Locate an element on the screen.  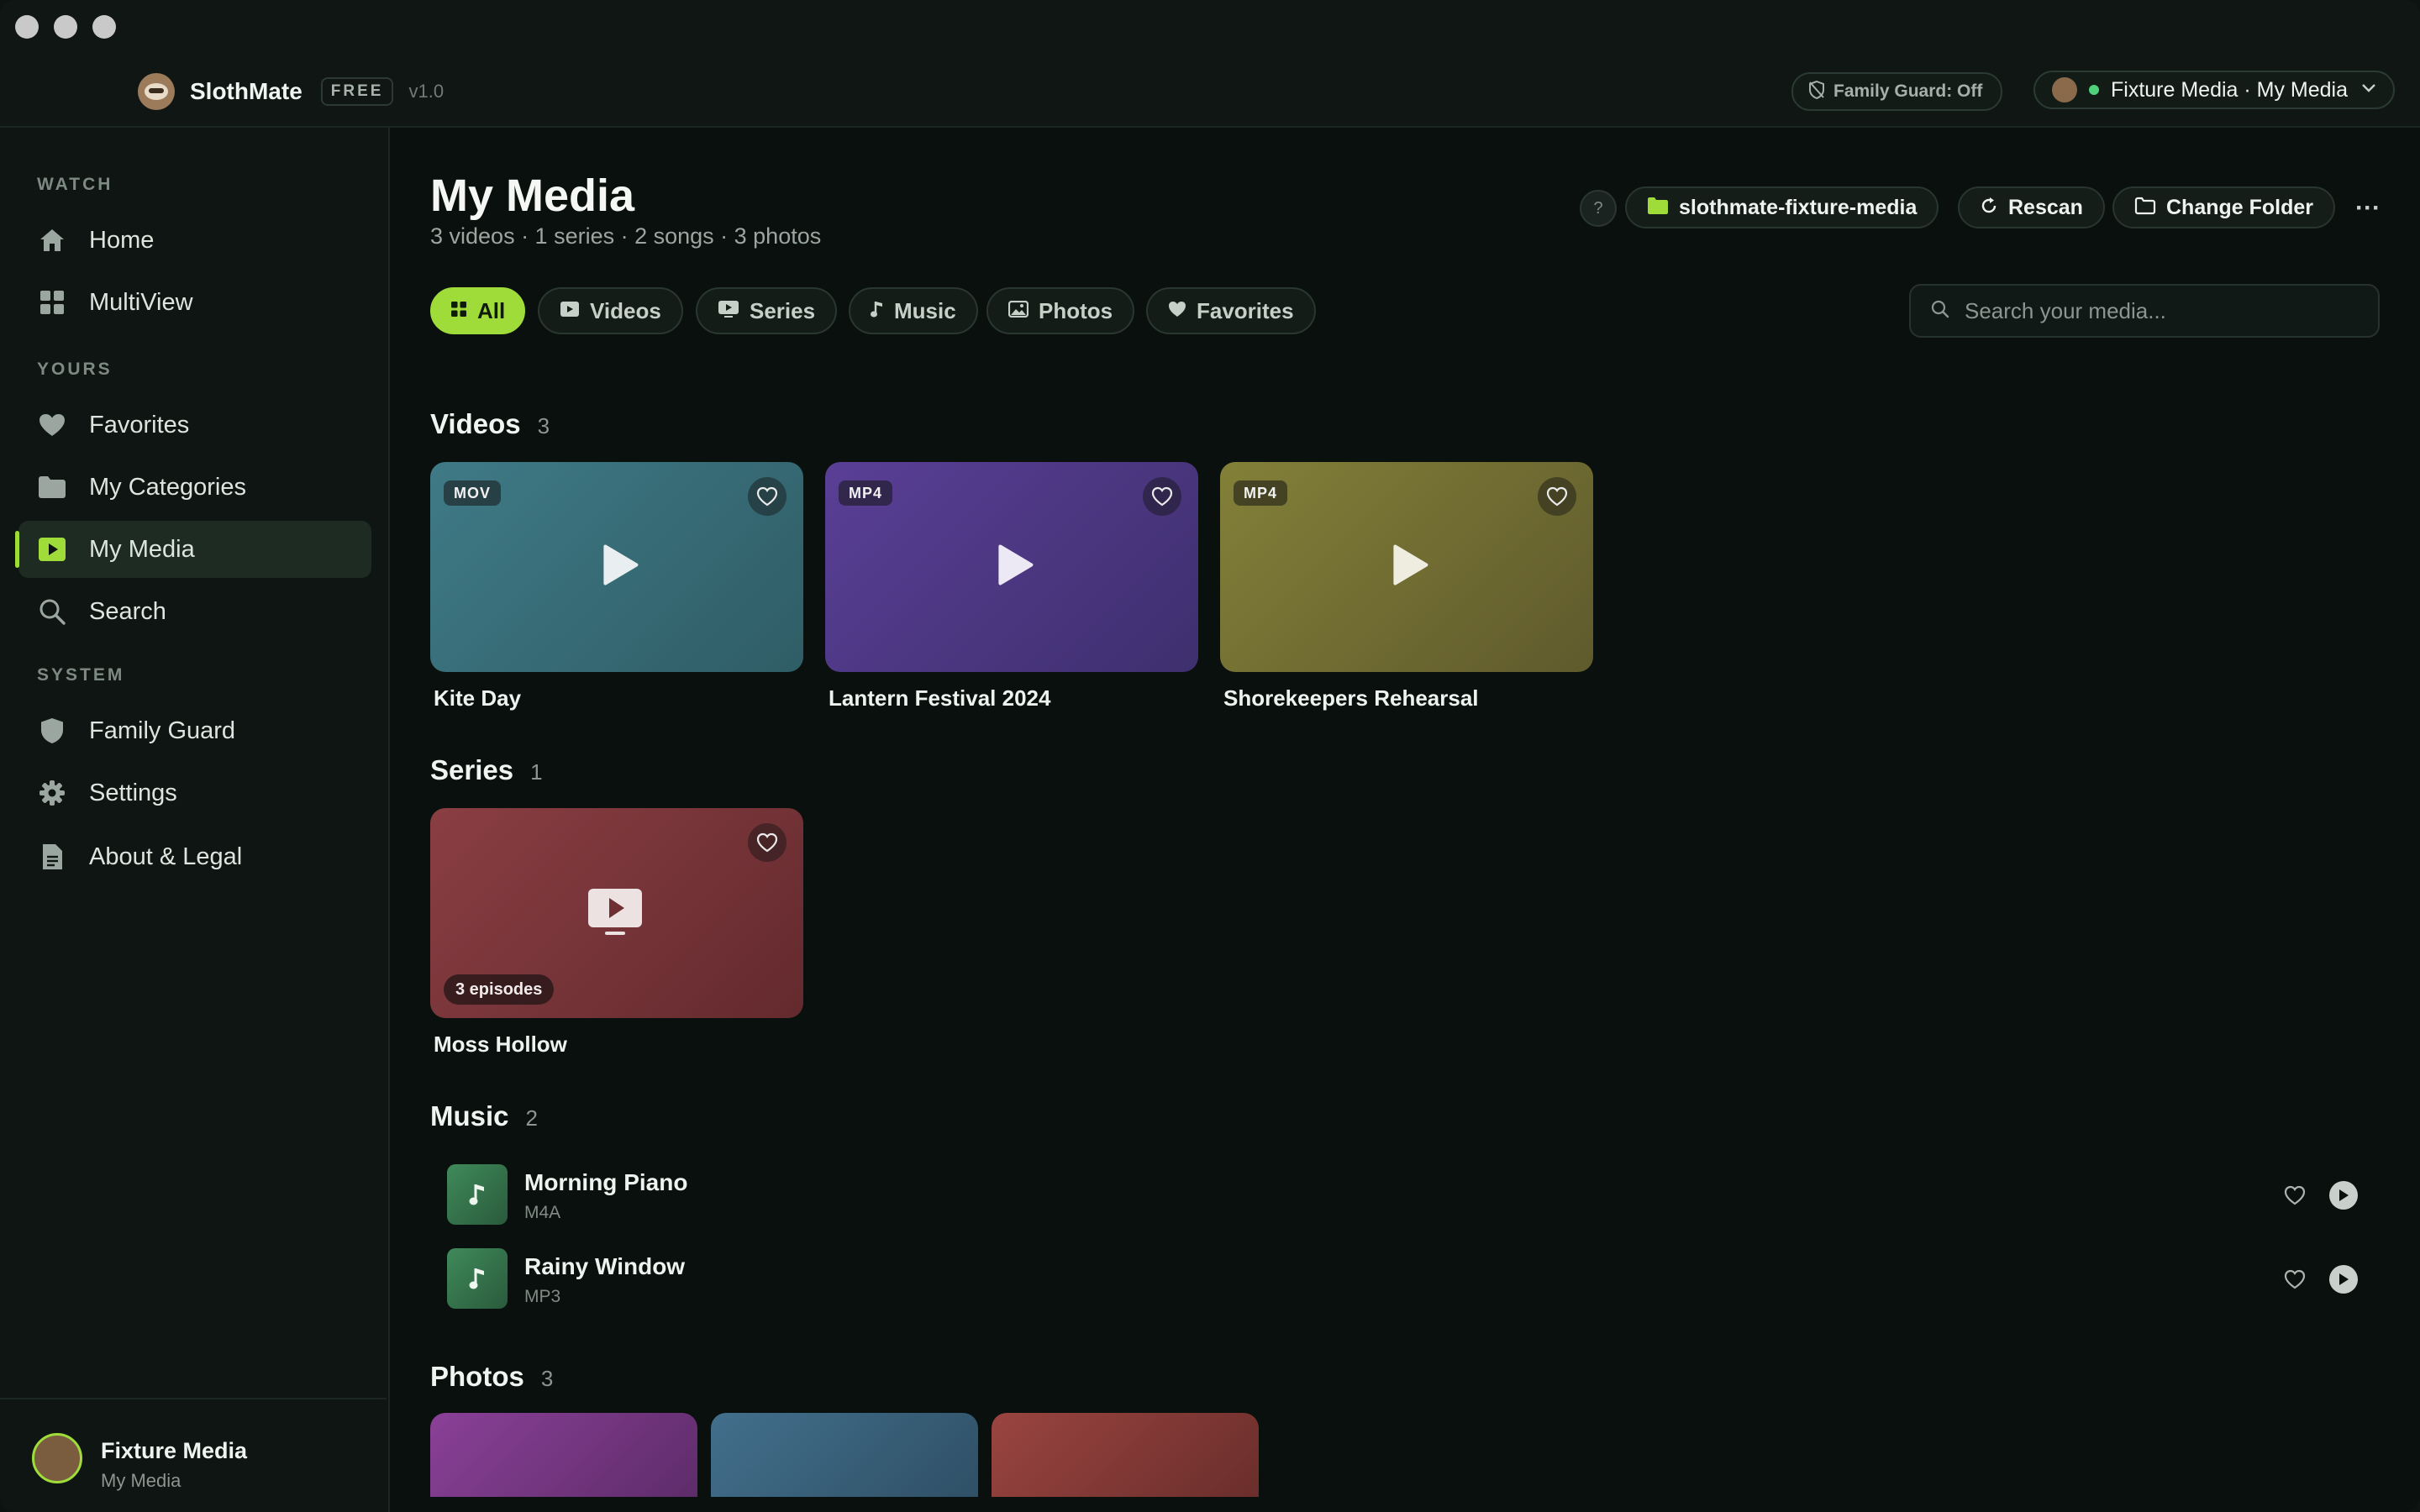
sidebar-item-label: Home is located at coordinates (122, 240).